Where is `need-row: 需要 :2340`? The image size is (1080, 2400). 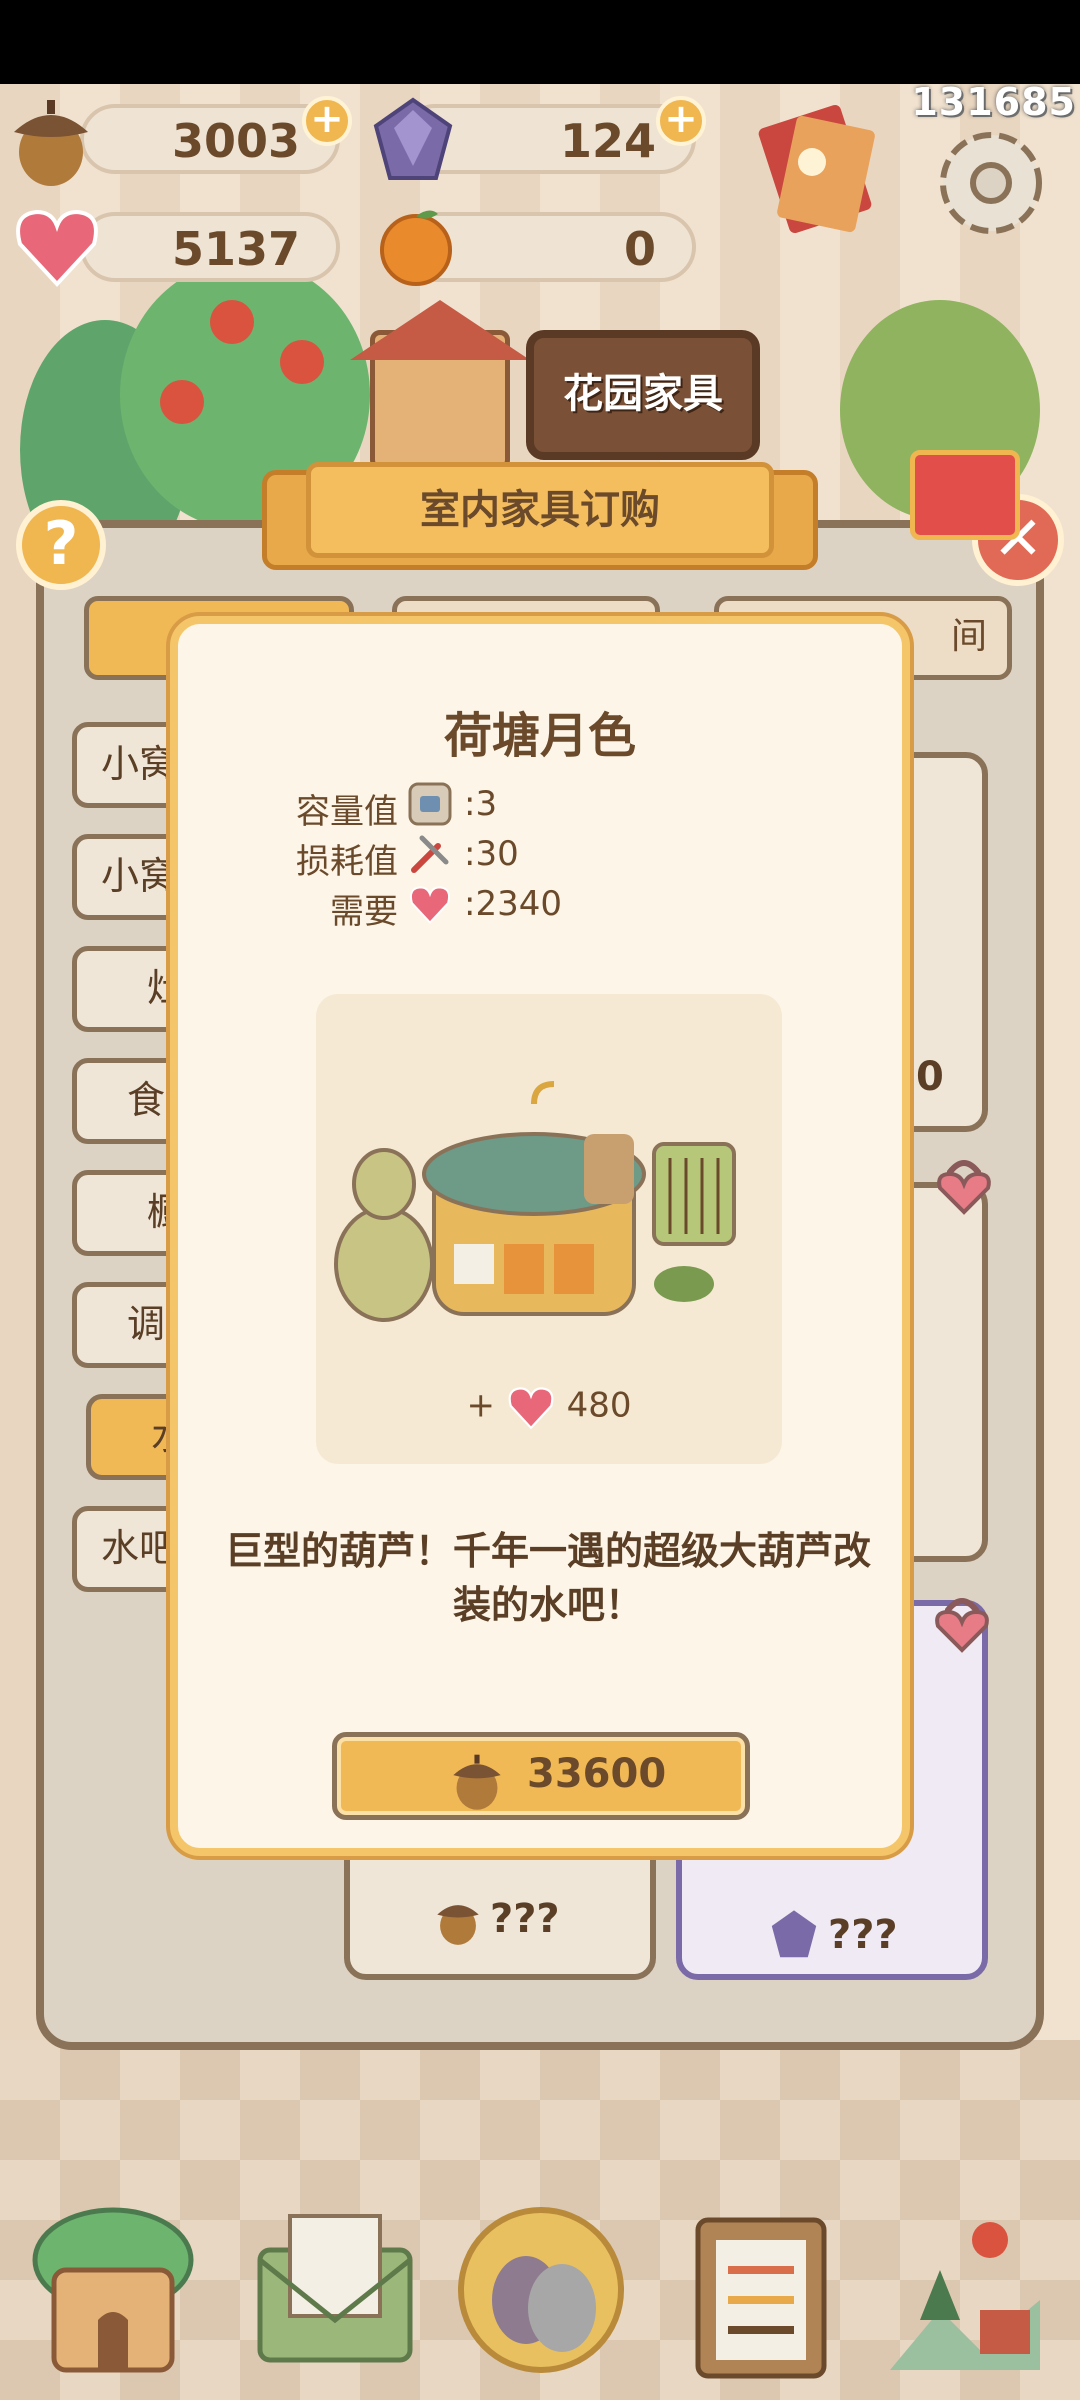 need-row: 需要 :2340 is located at coordinates (468, 909).